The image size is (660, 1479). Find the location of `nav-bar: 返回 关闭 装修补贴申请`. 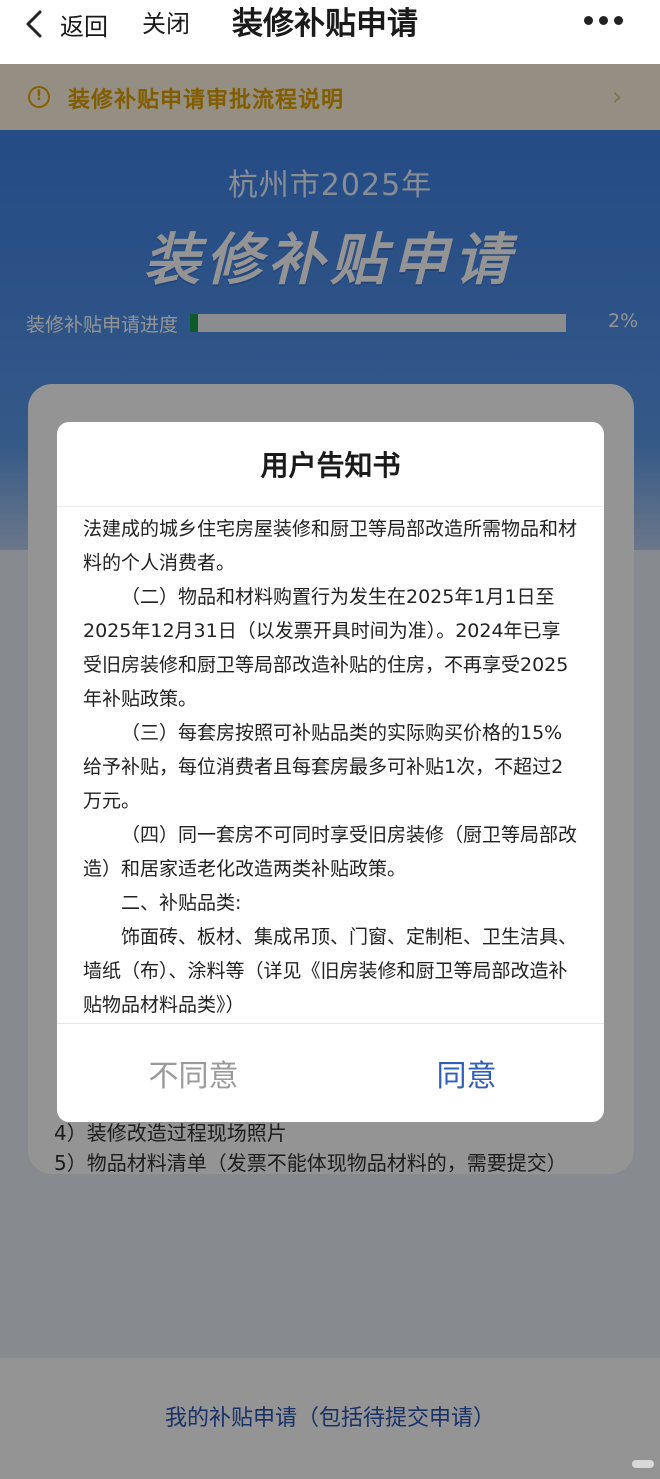

nav-bar: 返回 关闭 装修补贴申请 is located at coordinates (330, 32).